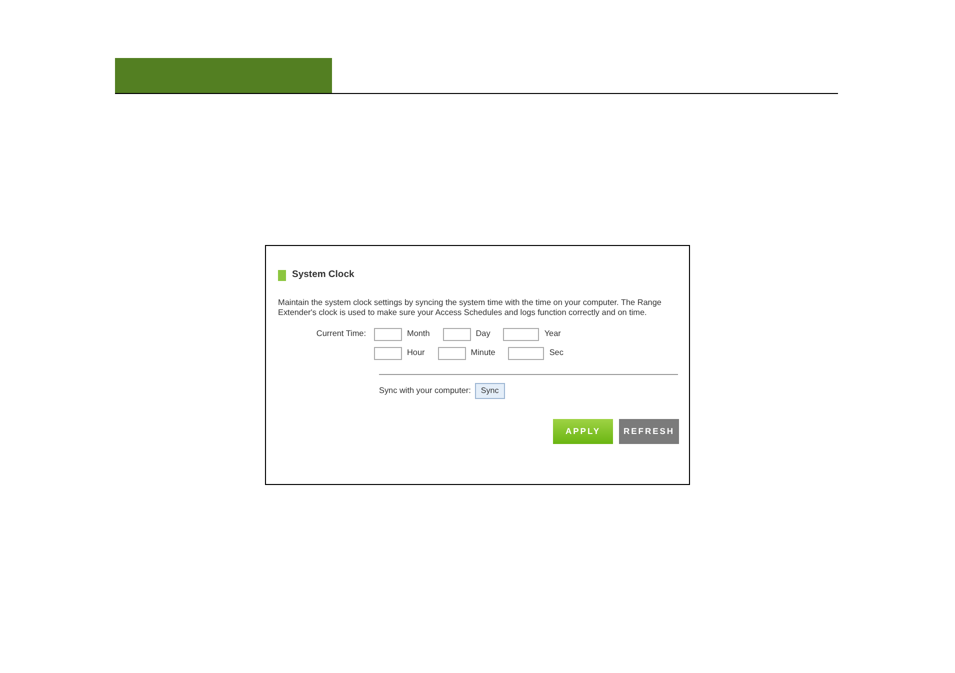 Image resolution: width=955 pixels, height=673 pixels. I want to click on field-label: Day, so click(483, 334).